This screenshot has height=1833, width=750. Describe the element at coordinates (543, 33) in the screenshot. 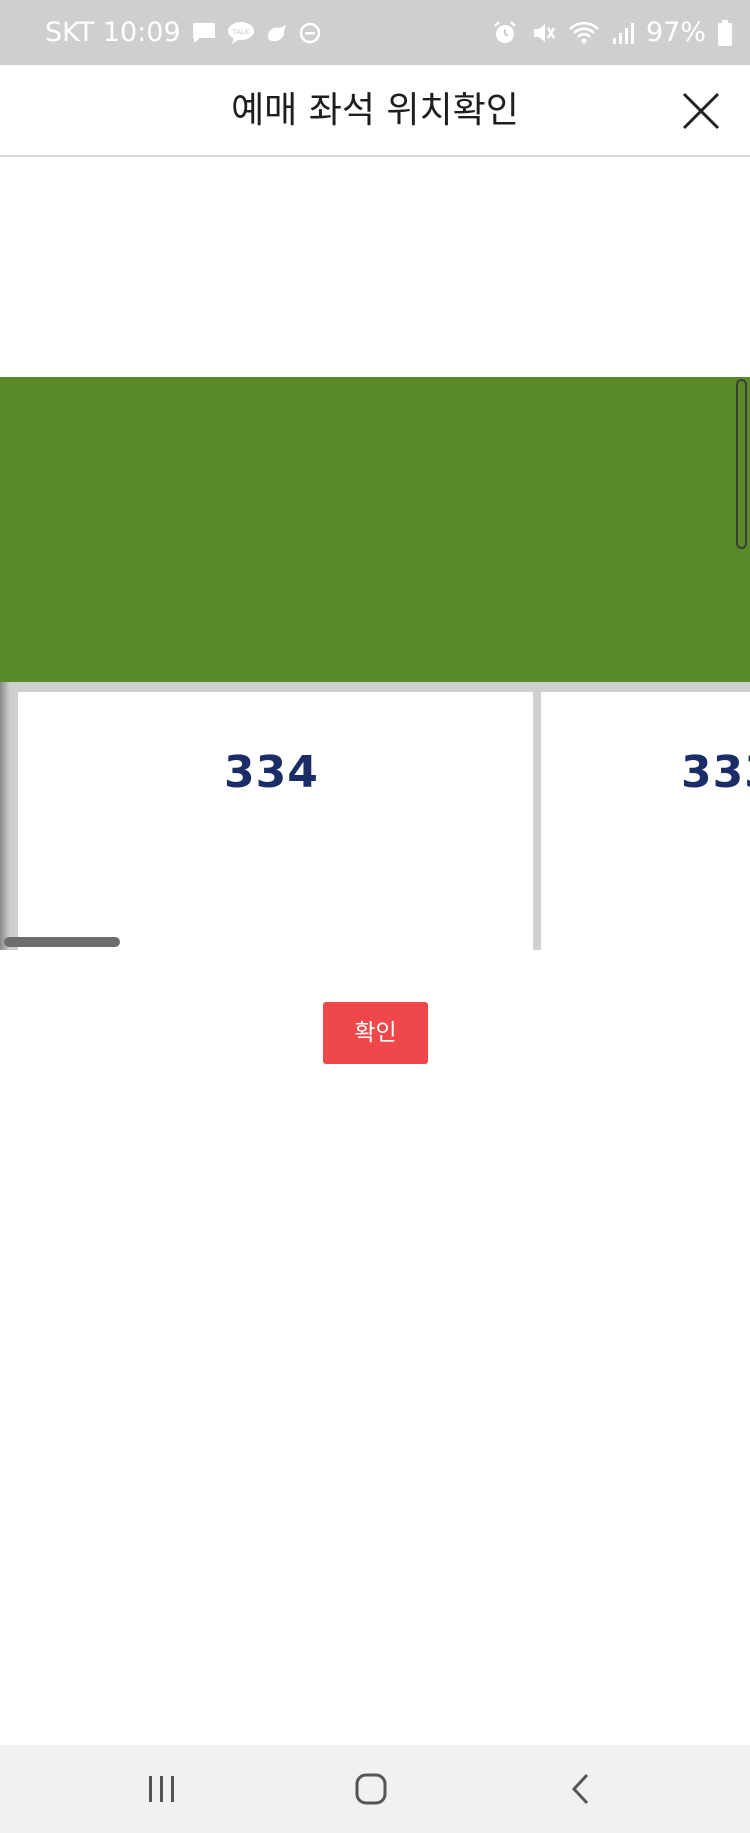

I see `mute-icon` at that location.